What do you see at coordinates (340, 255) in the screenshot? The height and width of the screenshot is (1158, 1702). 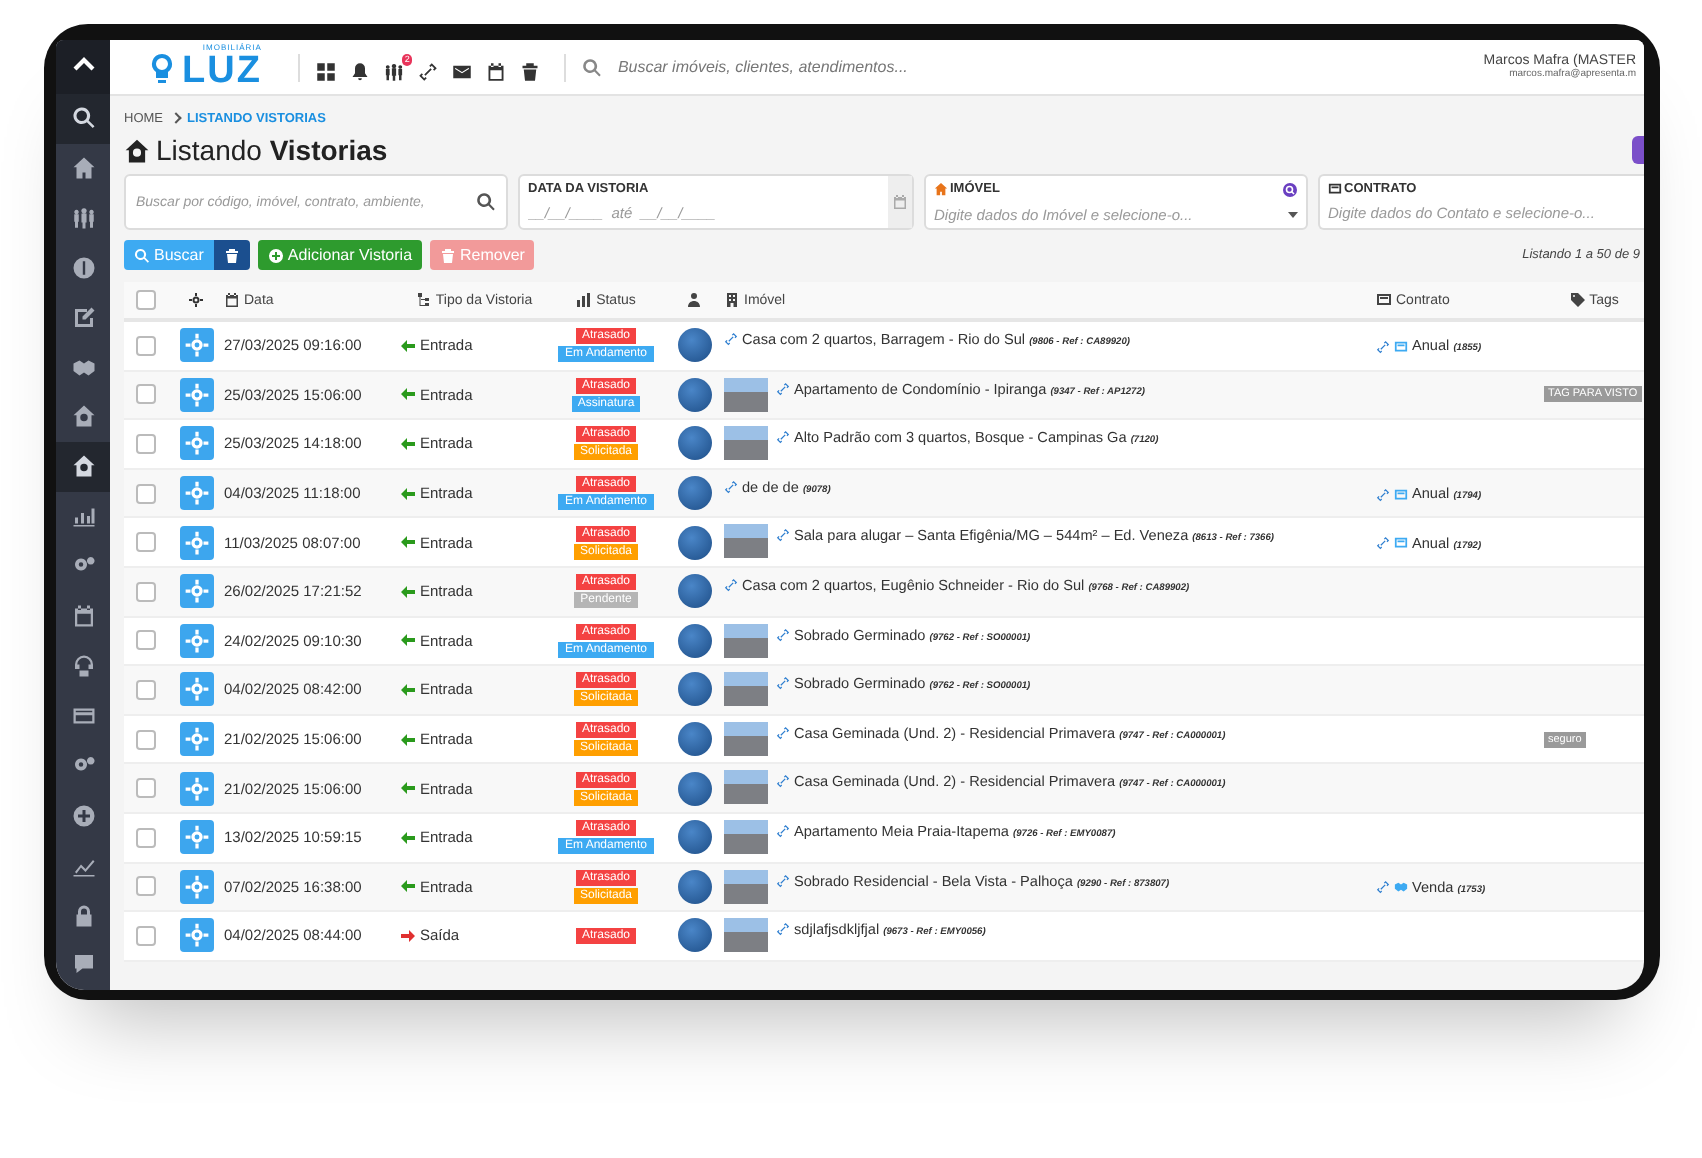 I see `add-button: Adicionar Vistoria` at bounding box center [340, 255].